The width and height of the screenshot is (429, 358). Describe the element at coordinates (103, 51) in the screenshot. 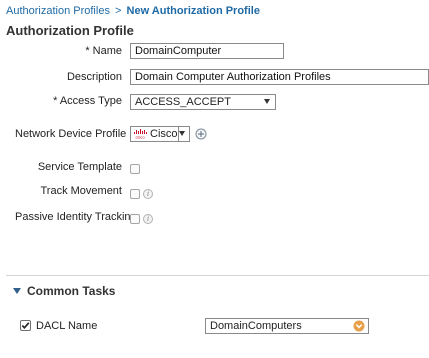

I see `name-label: * Name` at that location.